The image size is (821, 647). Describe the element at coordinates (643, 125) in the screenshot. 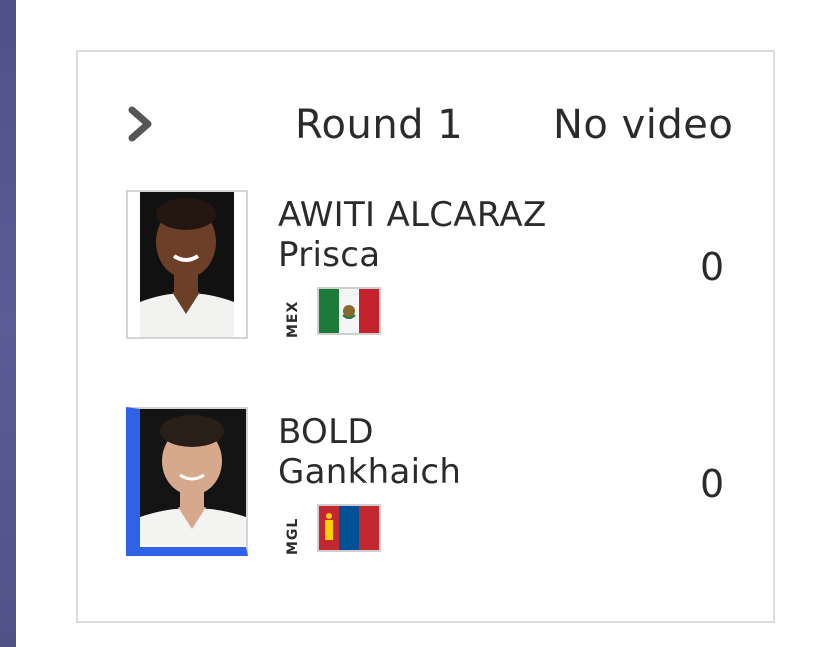

I see `video-status: No video` at that location.